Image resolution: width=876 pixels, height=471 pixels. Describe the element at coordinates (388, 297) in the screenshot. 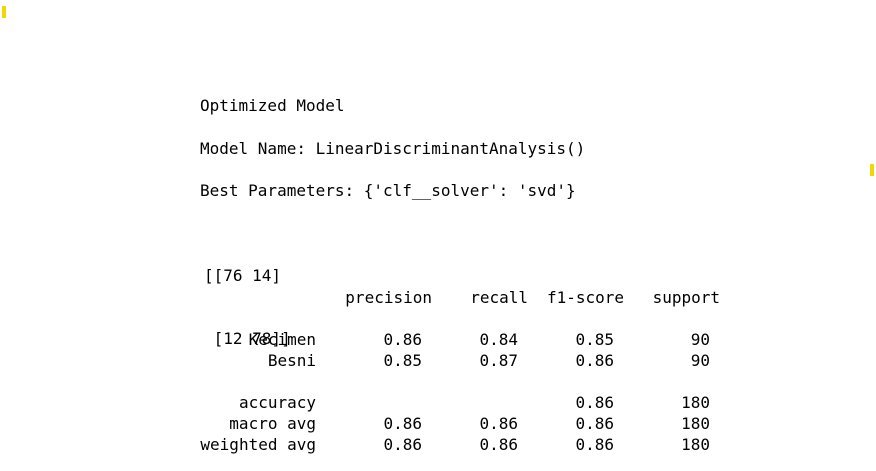

I see `column-header-precision: precision` at that location.